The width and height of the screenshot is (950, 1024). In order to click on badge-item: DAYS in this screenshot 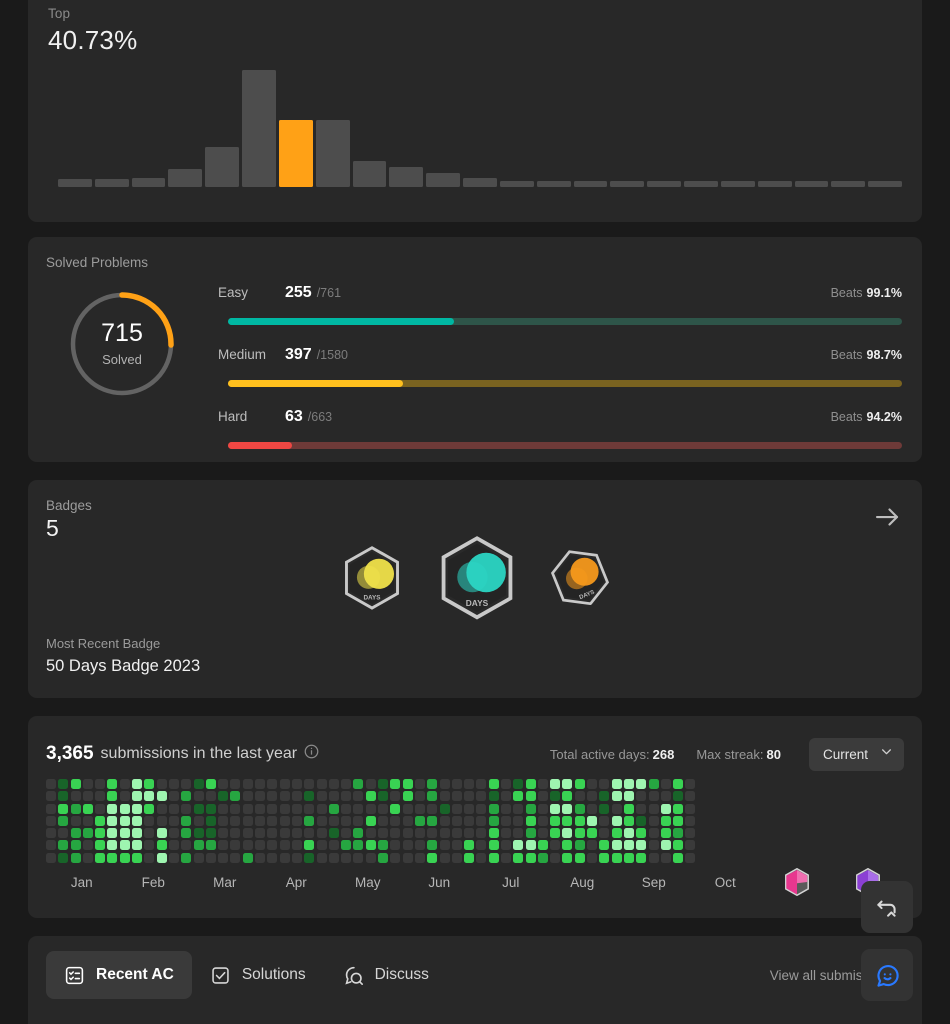, I will do `click(580, 580)`.